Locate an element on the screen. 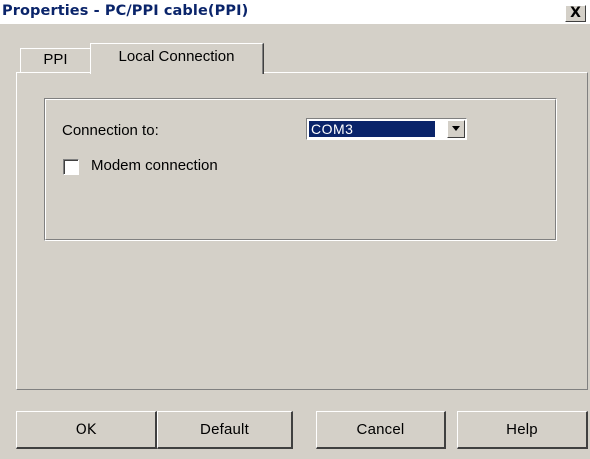 The height and width of the screenshot is (459, 590). dropdown-button is located at coordinates (456, 129).